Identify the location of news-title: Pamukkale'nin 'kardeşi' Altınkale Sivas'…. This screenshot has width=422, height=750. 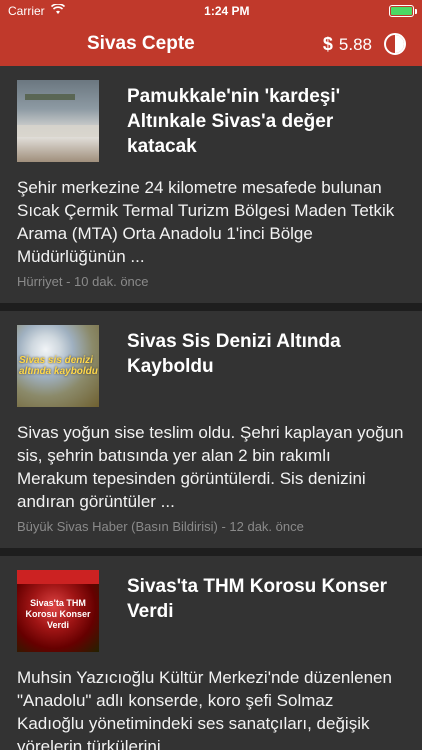
(234, 121).